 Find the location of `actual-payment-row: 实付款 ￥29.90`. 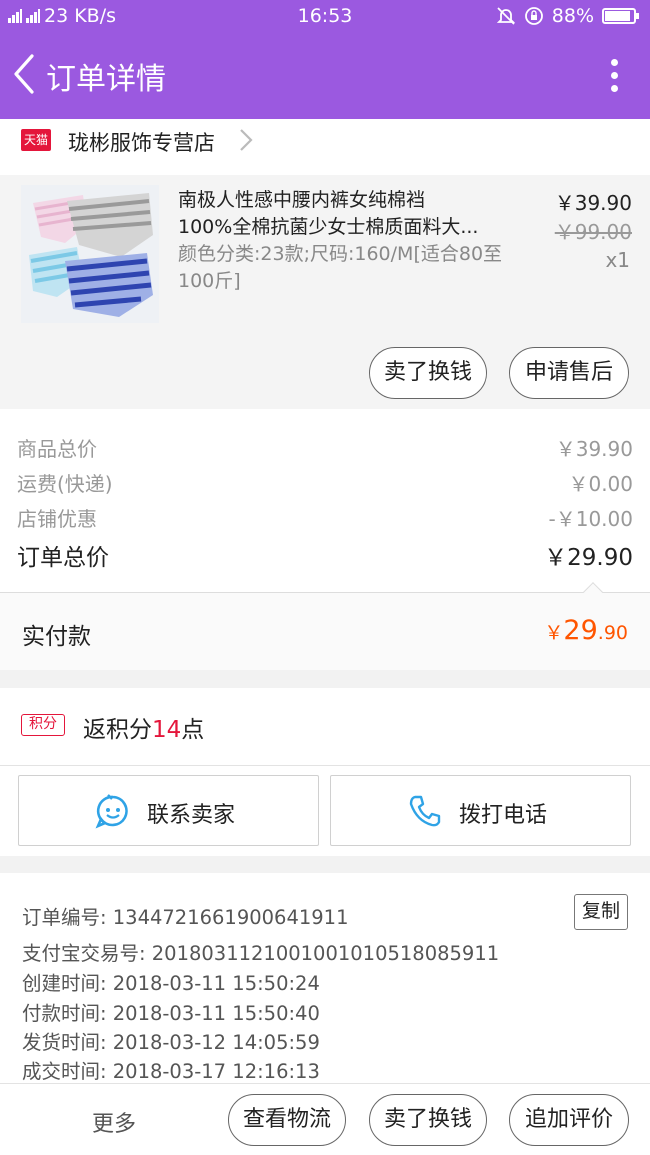

actual-payment-row: 实付款 ￥29.90 is located at coordinates (325, 631).